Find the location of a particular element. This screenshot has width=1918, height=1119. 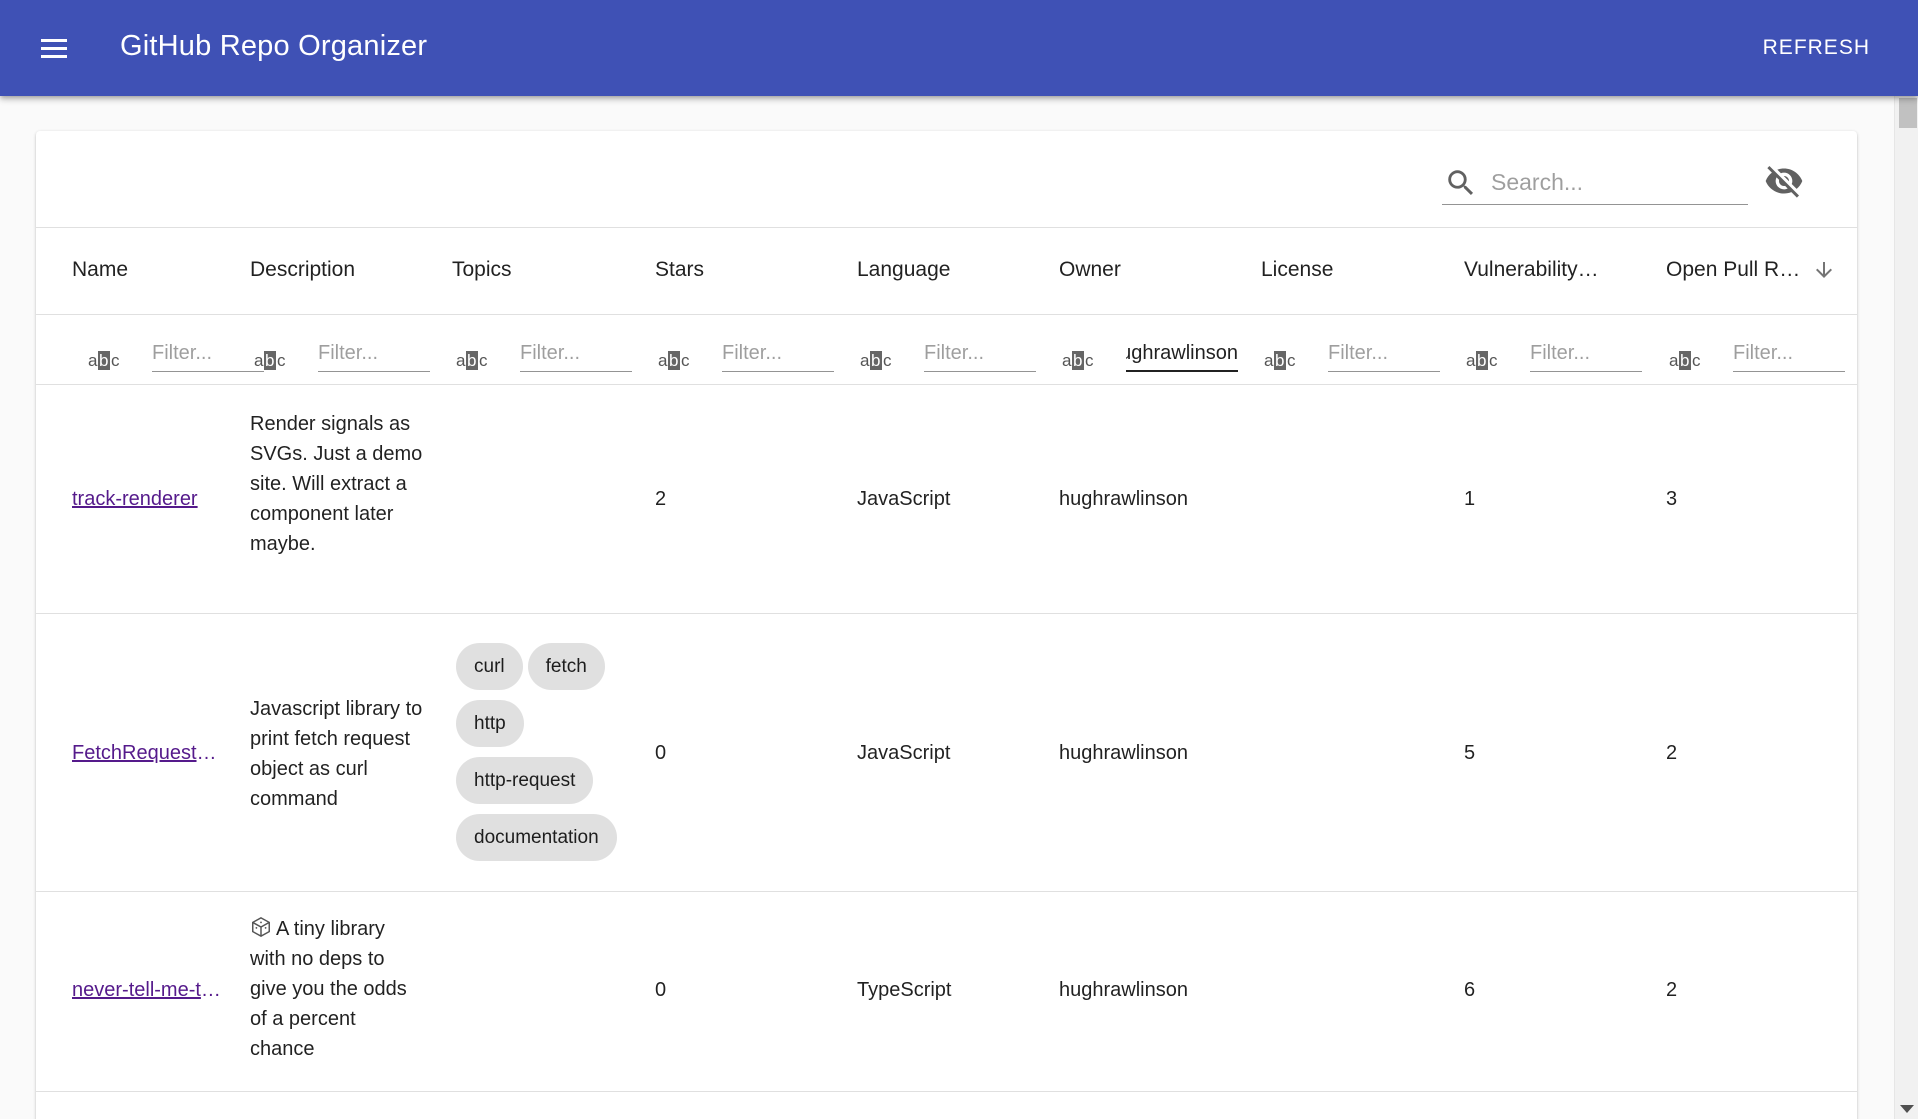

column-header-topics: Topics is located at coordinates (542, 270).